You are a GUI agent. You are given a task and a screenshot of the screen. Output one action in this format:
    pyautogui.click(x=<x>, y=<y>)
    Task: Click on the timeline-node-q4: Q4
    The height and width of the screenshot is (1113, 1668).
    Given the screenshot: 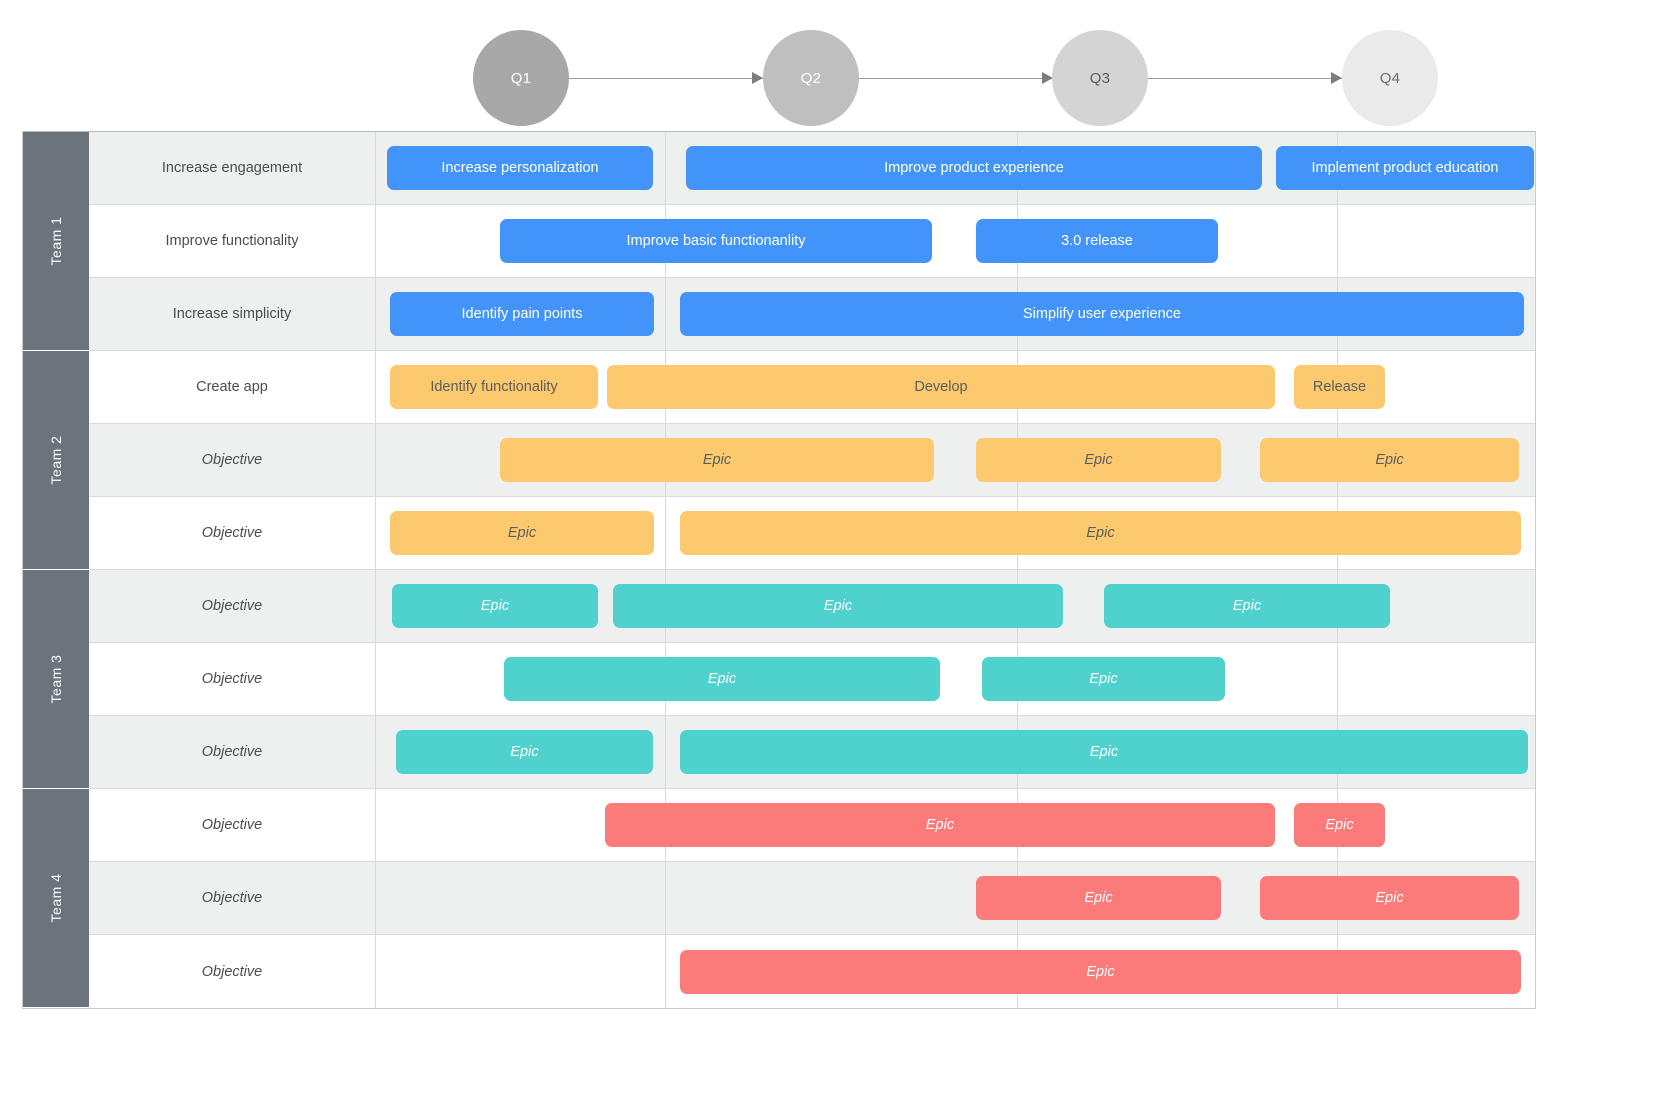 What is the action you would take?
    pyautogui.click(x=1390, y=78)
    